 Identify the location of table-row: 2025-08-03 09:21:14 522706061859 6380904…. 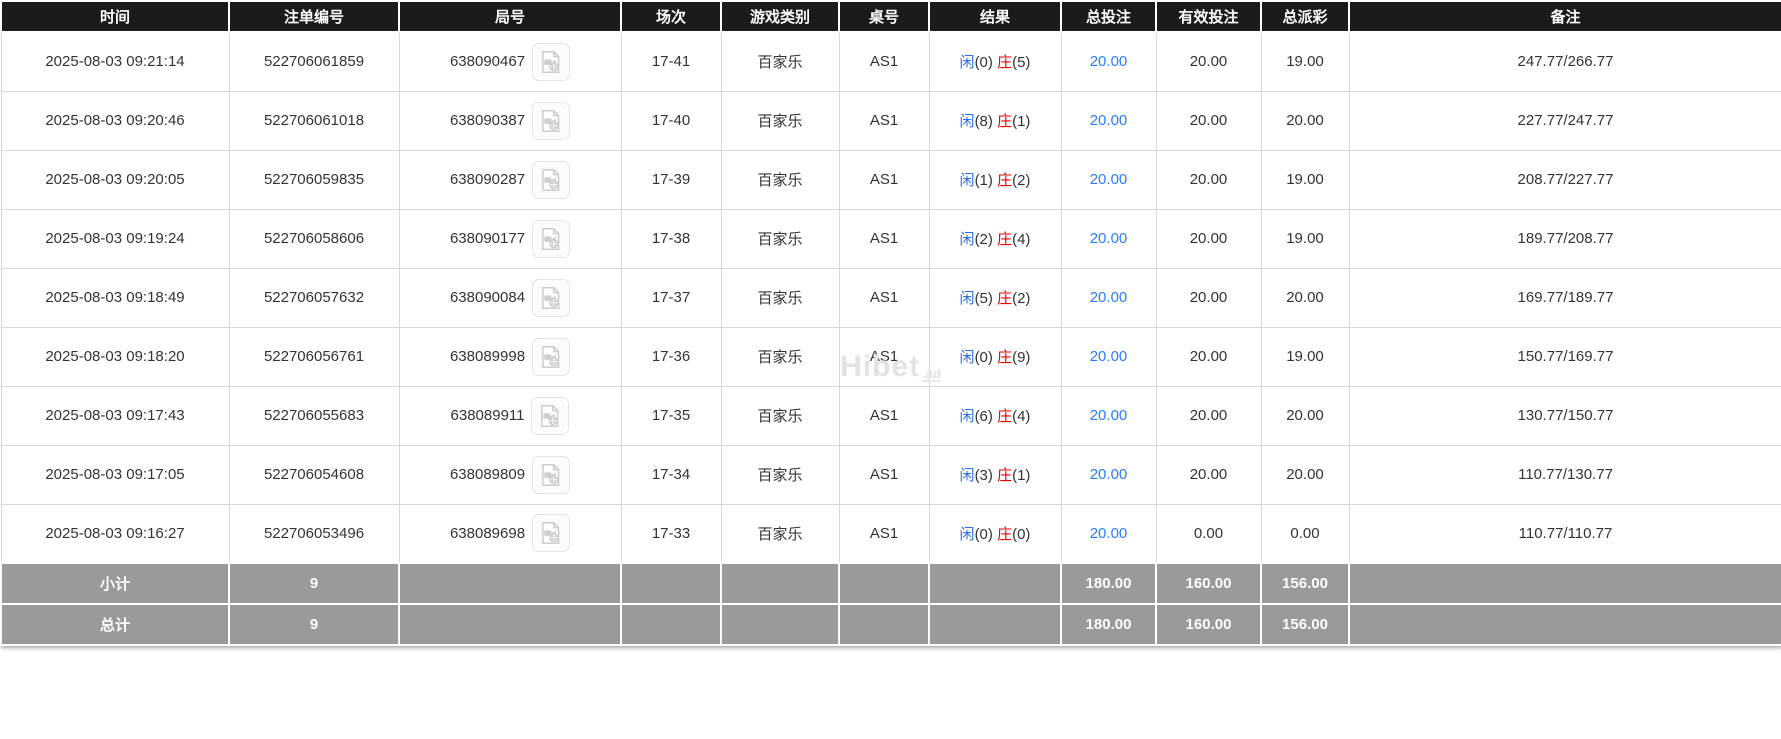
(890, 61).